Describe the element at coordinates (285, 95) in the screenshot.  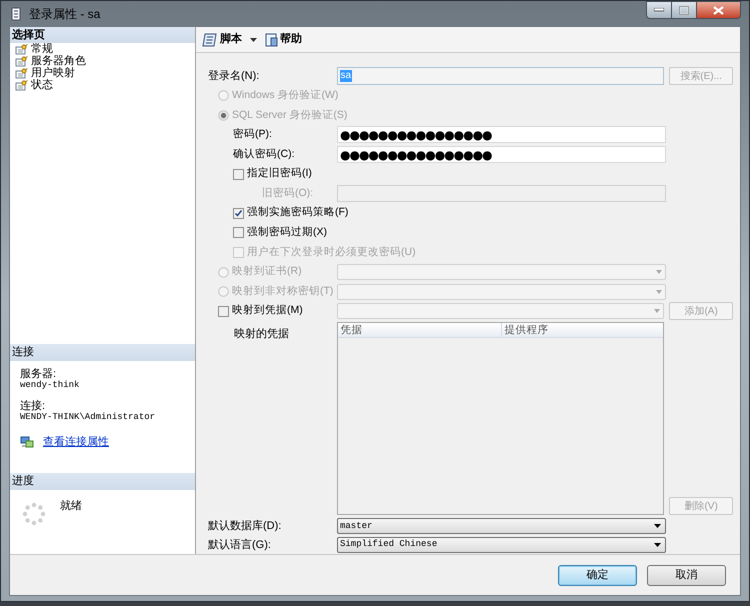
I see `option-label: Windows 身份验证(W)` at that location.